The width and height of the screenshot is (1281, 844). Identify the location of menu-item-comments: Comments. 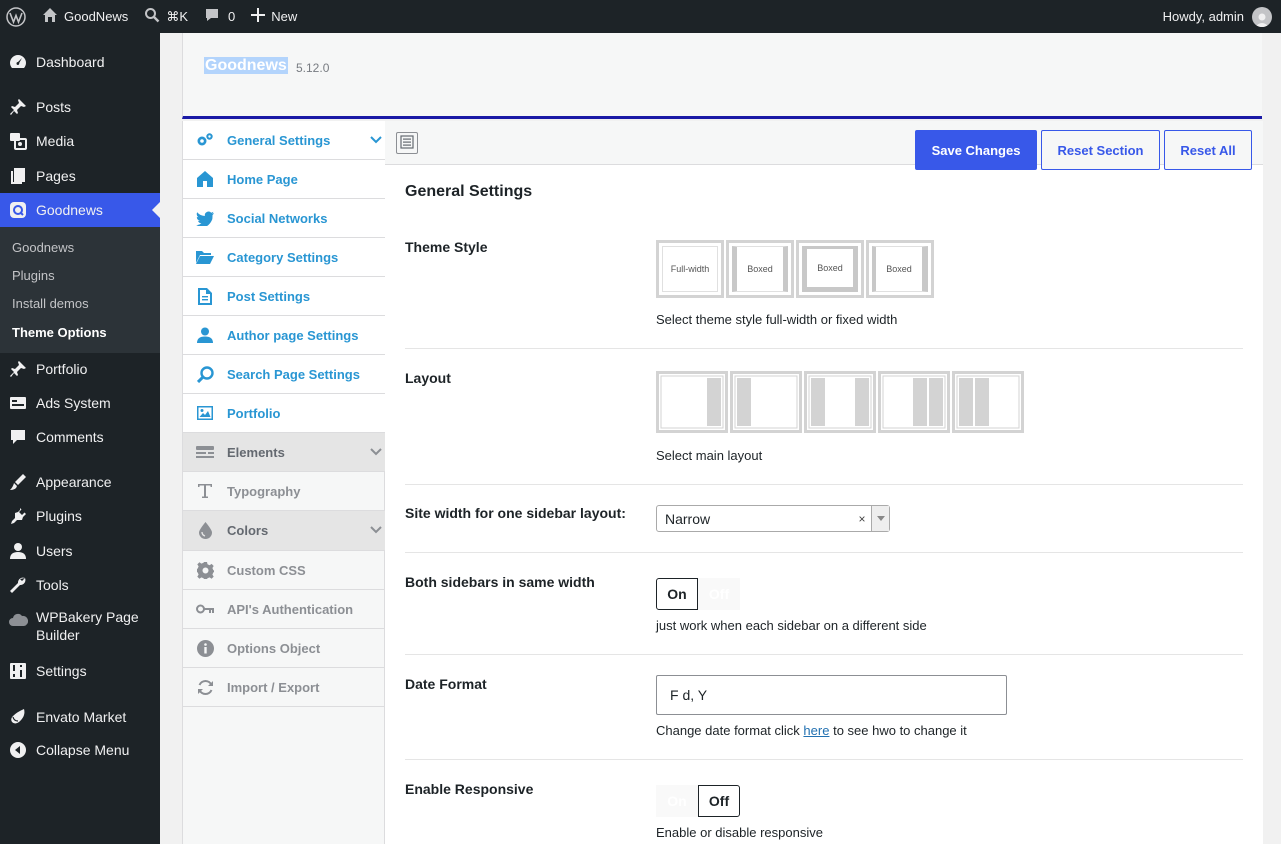
(80, 437).